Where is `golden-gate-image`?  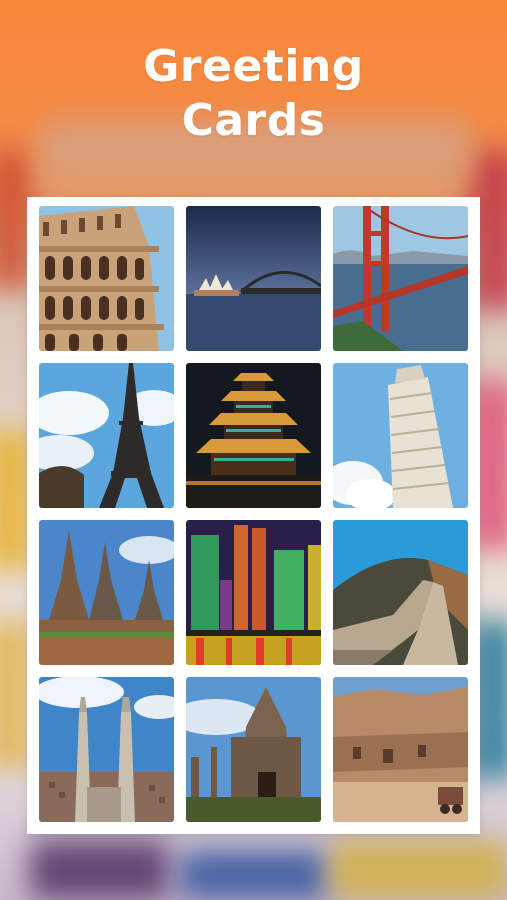
golden-gate-image is located at coordinates (400, 278).